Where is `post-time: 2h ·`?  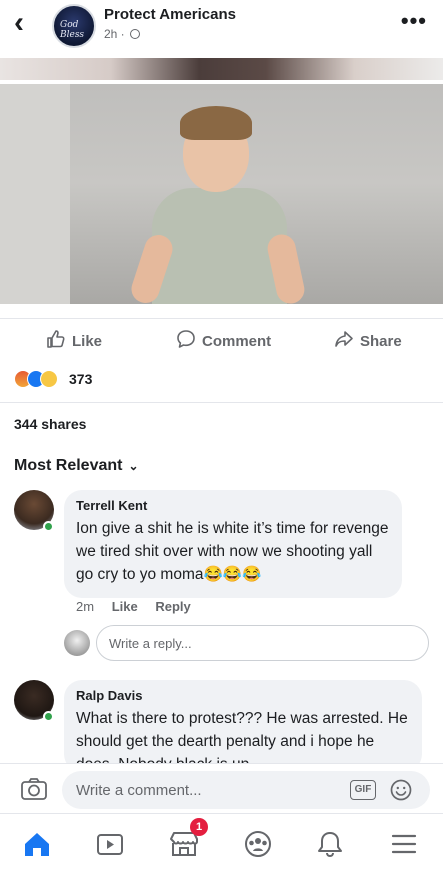 post-time: 2h · is located at coordinates (114, 34).